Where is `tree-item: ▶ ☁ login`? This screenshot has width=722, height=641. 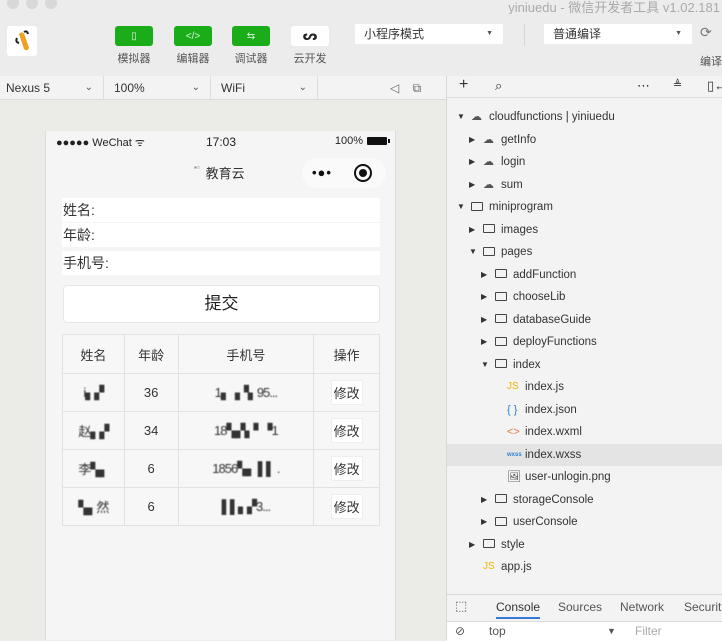
tree-item: ▶ ☁ login is located at coordinates (584, 162).